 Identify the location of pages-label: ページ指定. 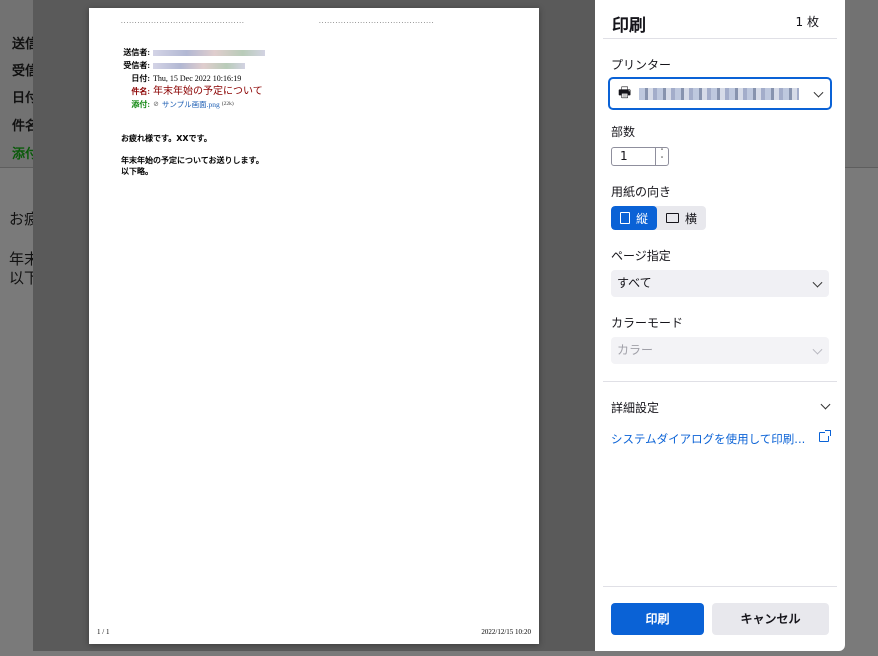
(641, 256).